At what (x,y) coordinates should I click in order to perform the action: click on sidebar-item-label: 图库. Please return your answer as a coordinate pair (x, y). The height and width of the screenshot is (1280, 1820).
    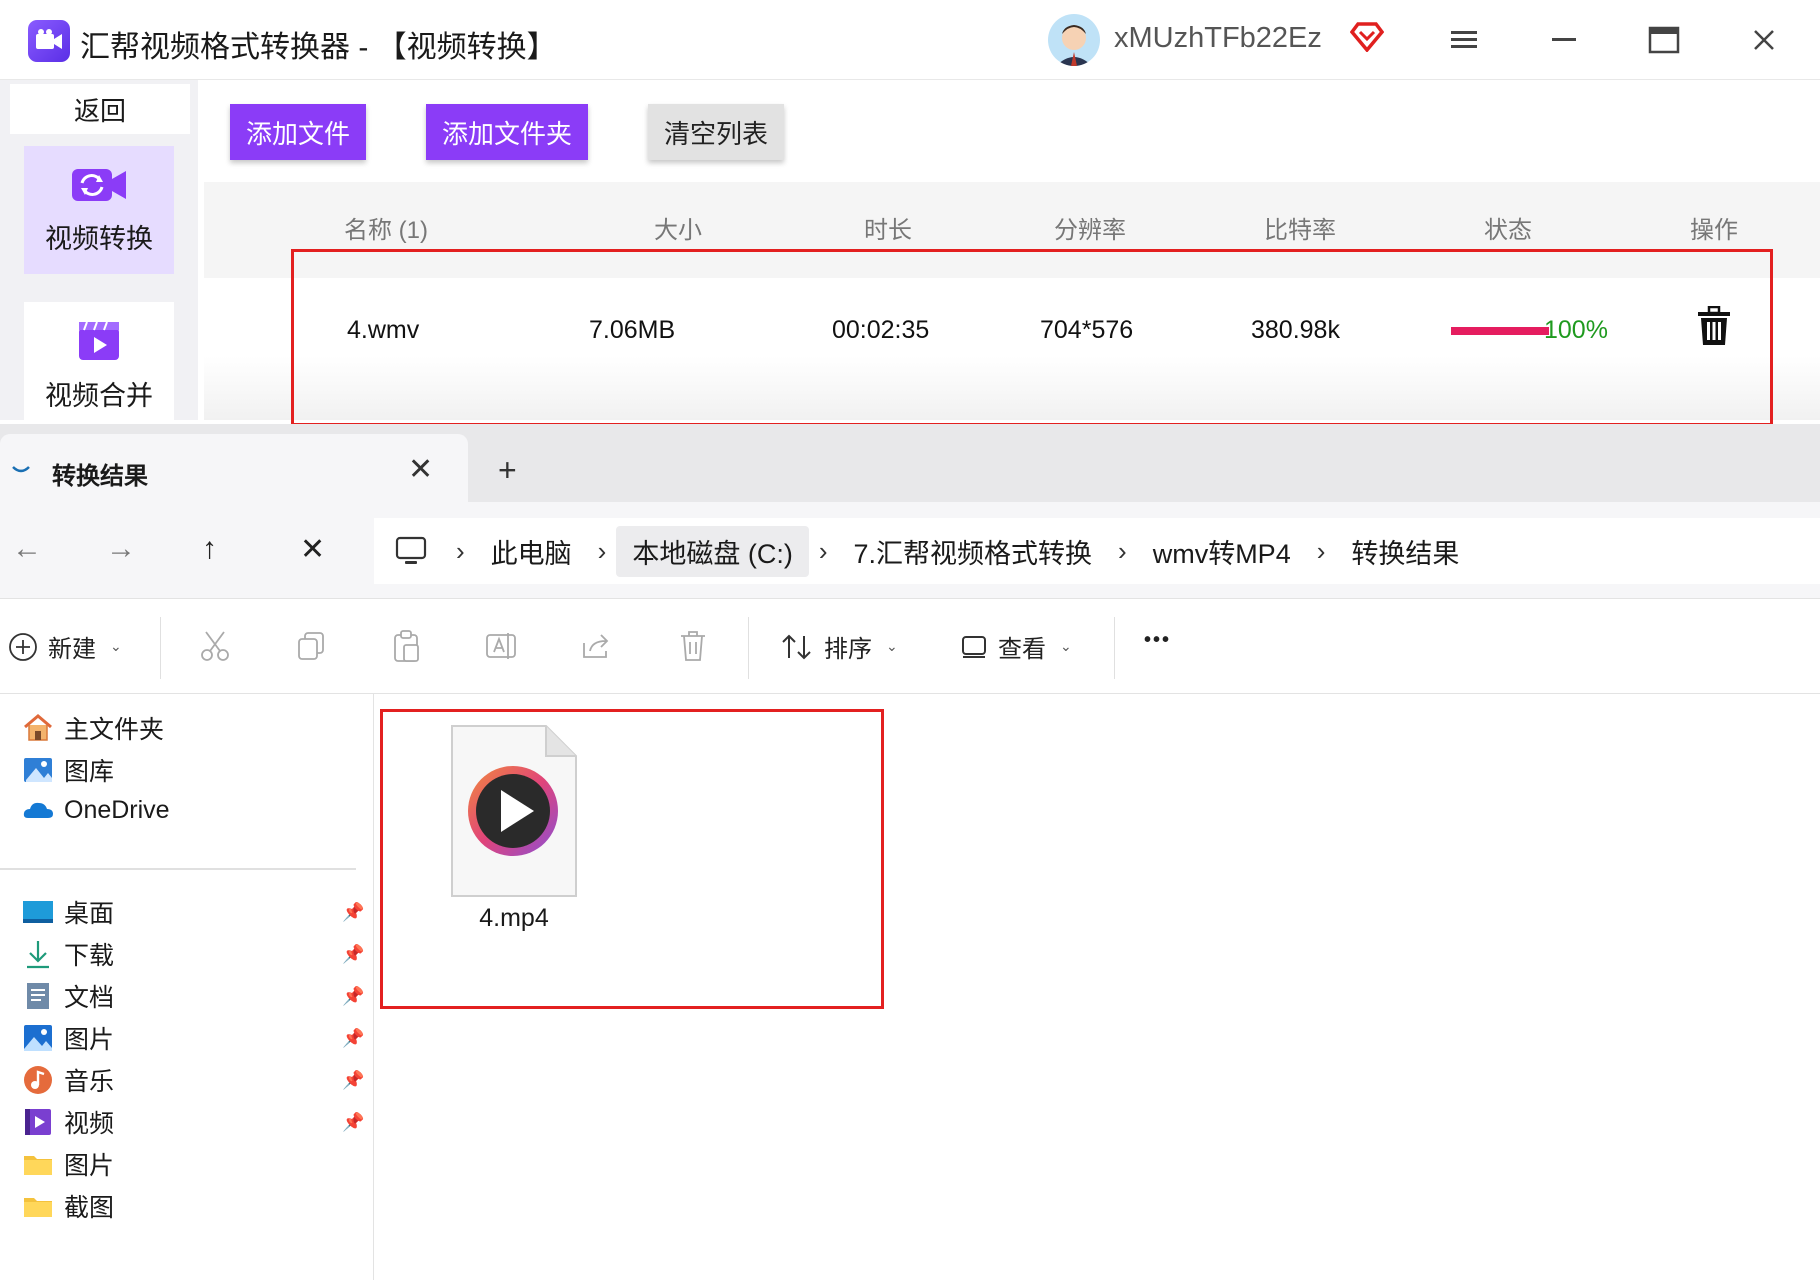
    Looking at the image, I should click on (89, 772).